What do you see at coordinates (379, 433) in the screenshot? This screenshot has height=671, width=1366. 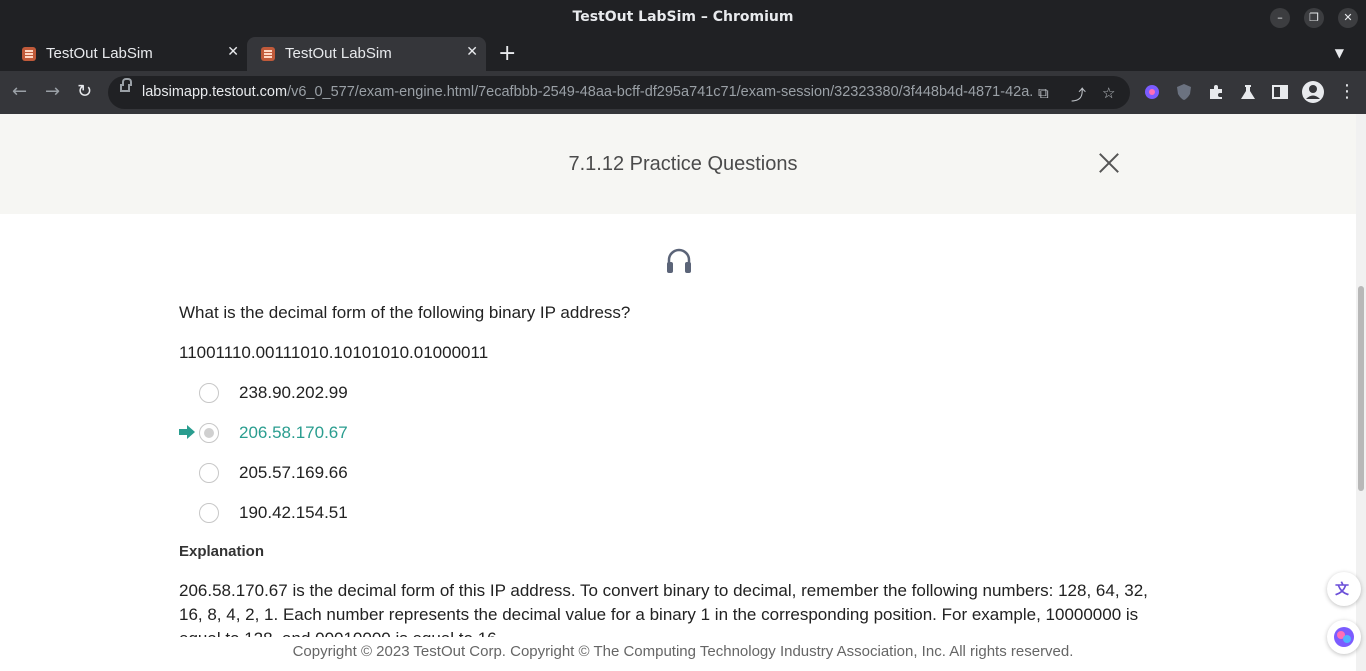 I see `answer-option-correct: 206.58.170.67` at bounding box center [379, 433].